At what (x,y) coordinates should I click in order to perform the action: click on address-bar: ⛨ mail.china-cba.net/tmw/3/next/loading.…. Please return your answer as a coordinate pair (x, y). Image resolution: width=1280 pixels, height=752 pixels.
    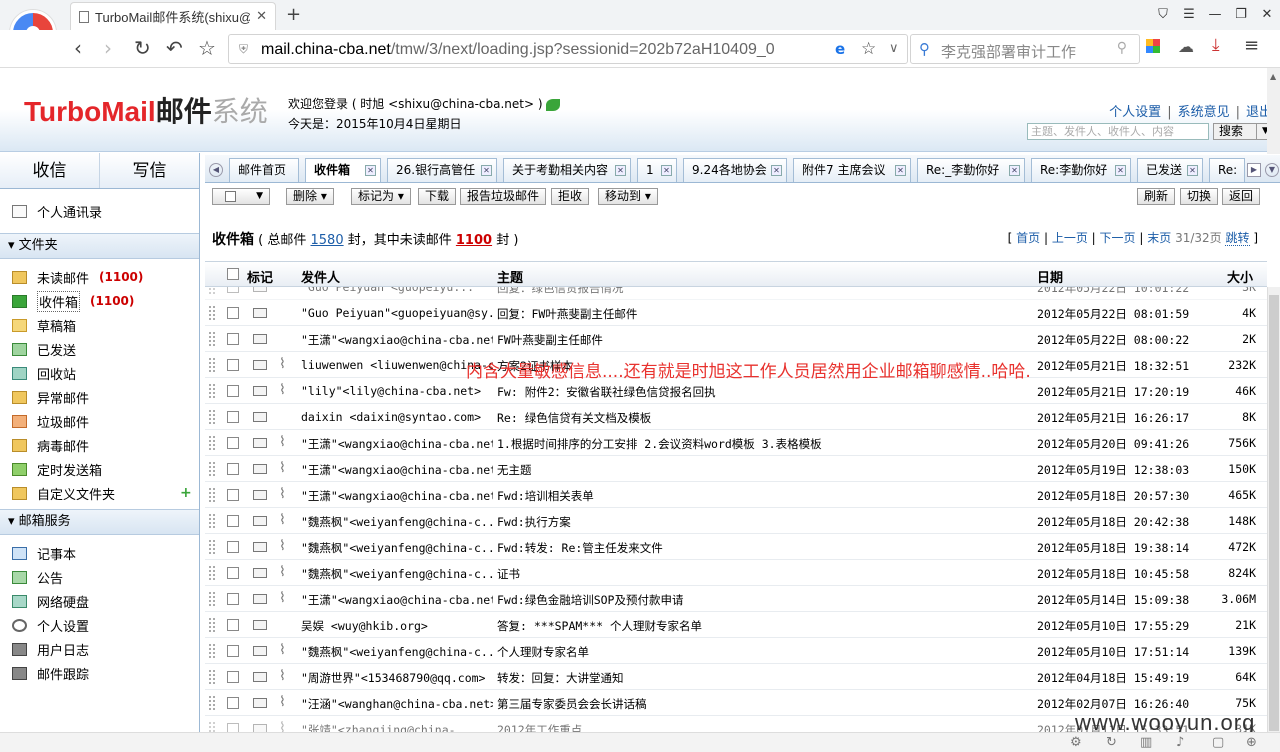
    Looking at the image, I should click on (568, 49).